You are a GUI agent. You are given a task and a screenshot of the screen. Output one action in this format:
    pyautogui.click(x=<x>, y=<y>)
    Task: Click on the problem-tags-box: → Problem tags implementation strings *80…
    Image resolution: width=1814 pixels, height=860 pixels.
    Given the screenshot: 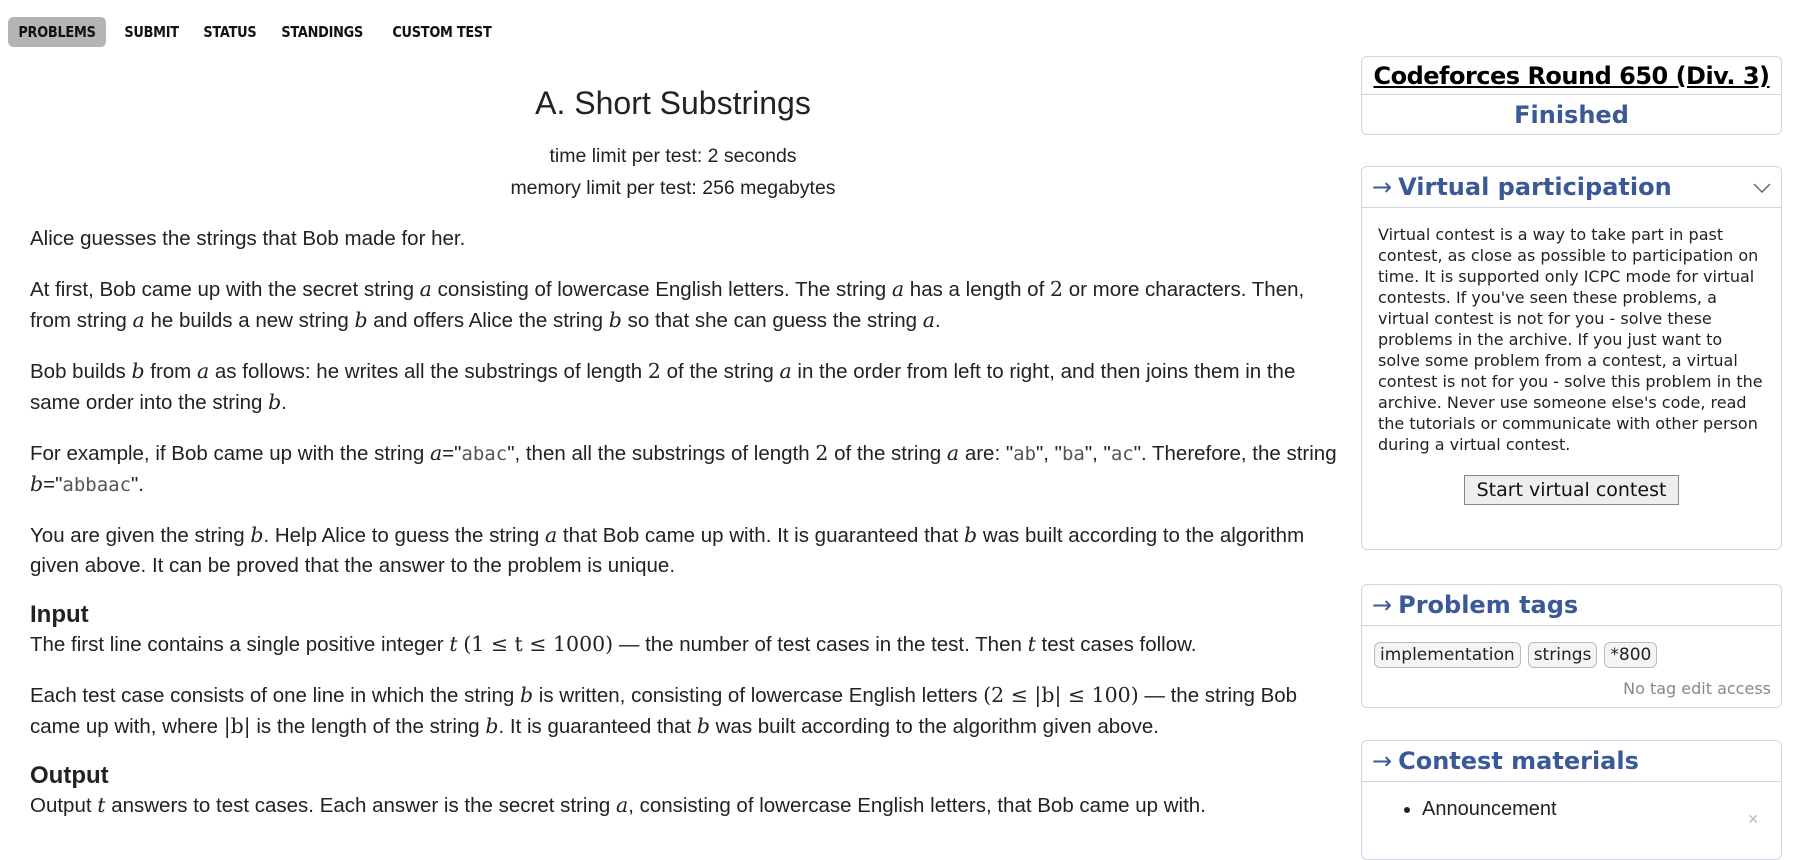 What is the action you would take?
    pyautogui.click(x=1571, y=646)
    